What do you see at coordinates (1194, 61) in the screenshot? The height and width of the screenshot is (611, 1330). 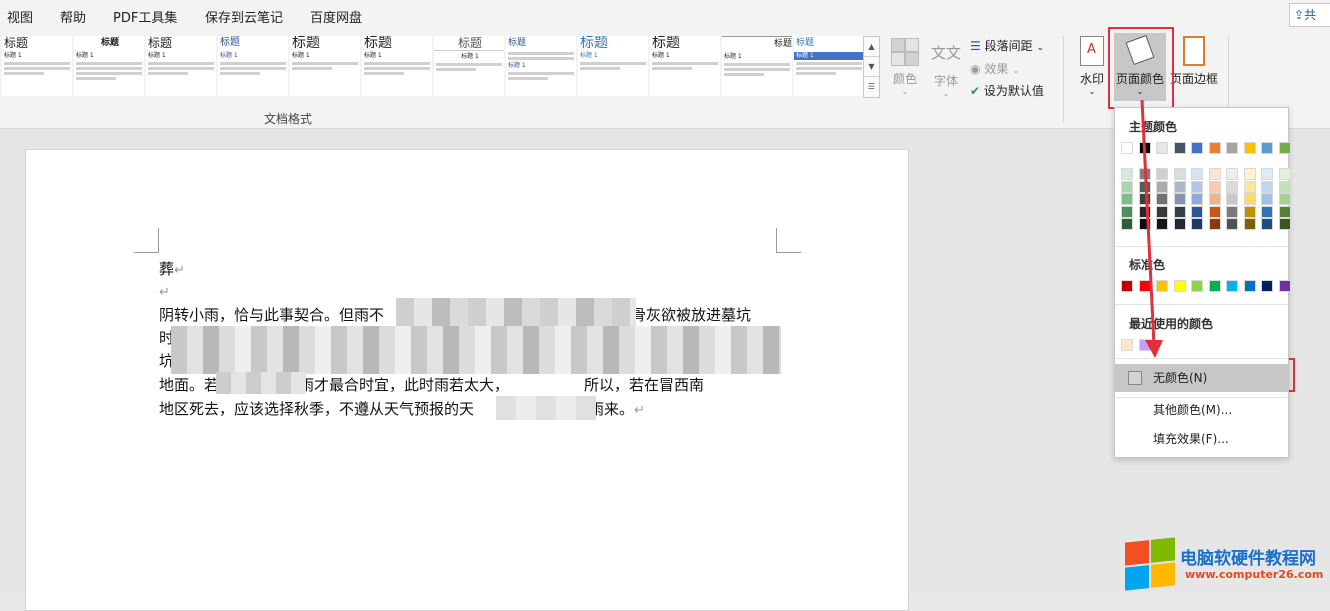 I see `page-borders-button: 页面边框` at bounding box center [1194, 61].